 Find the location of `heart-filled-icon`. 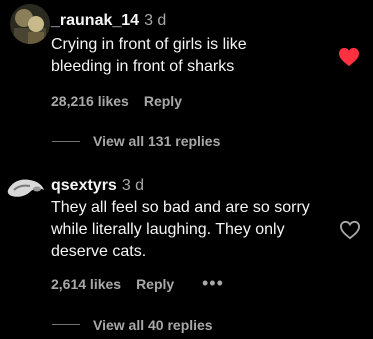

heart-filled-icon is located at coordinates (349, 57).